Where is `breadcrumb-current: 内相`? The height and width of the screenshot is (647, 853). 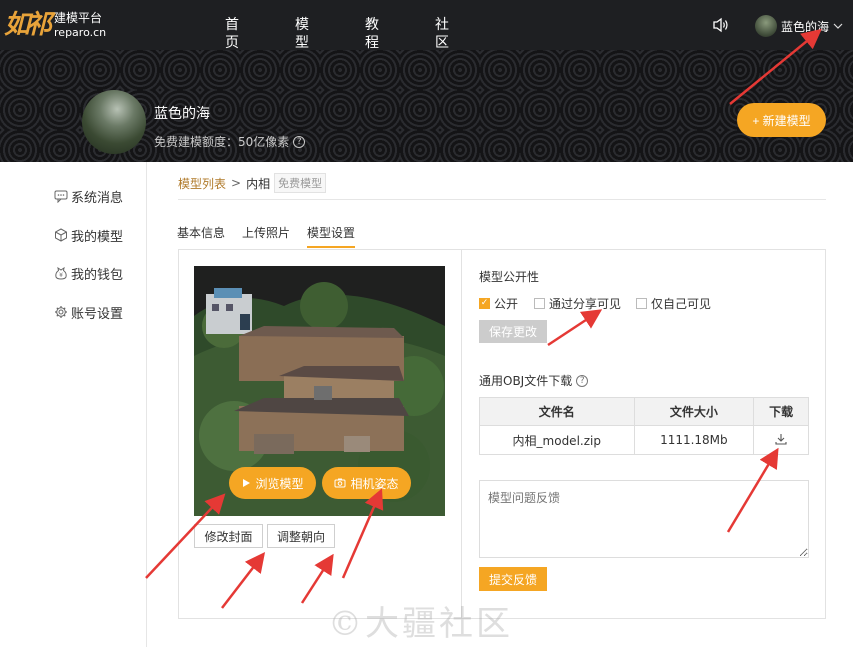
breadcrumb-current: 内相 is located at coordinates (258, 183).